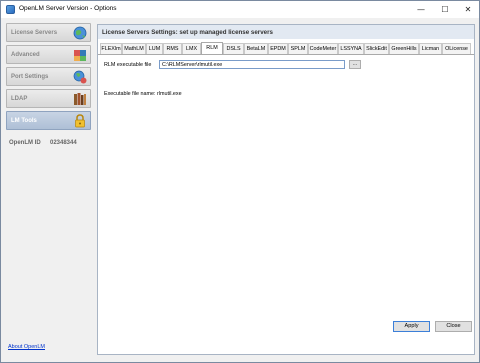  Describe the element at coordinates (68, 8) in the screenshot. I see `window-title: OpenLM Server Version - Options` at that location.